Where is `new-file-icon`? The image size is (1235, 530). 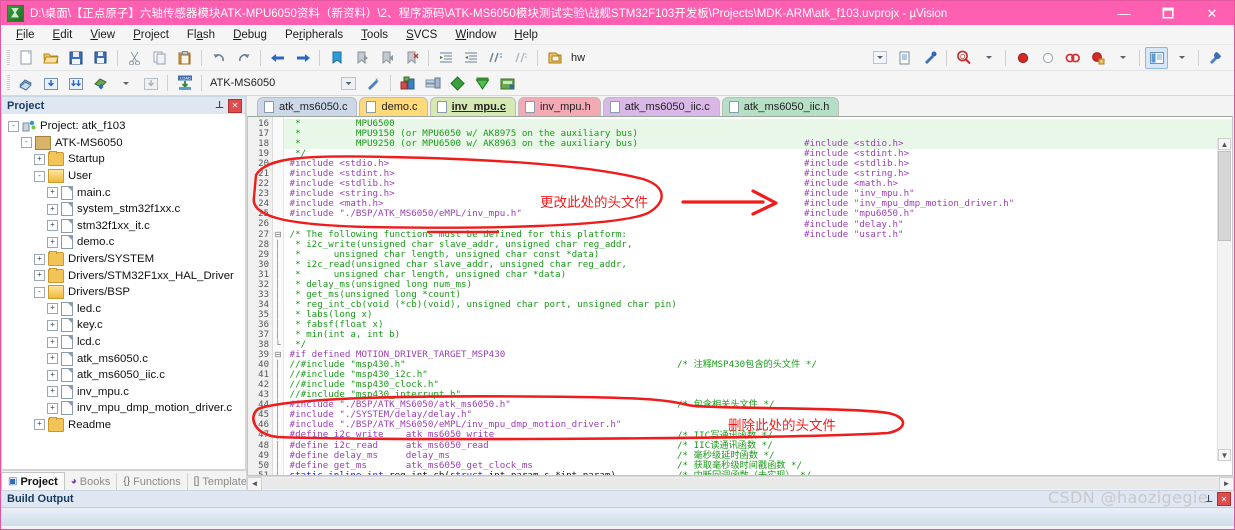 new-file-icon is located at coordinates (25, 58).